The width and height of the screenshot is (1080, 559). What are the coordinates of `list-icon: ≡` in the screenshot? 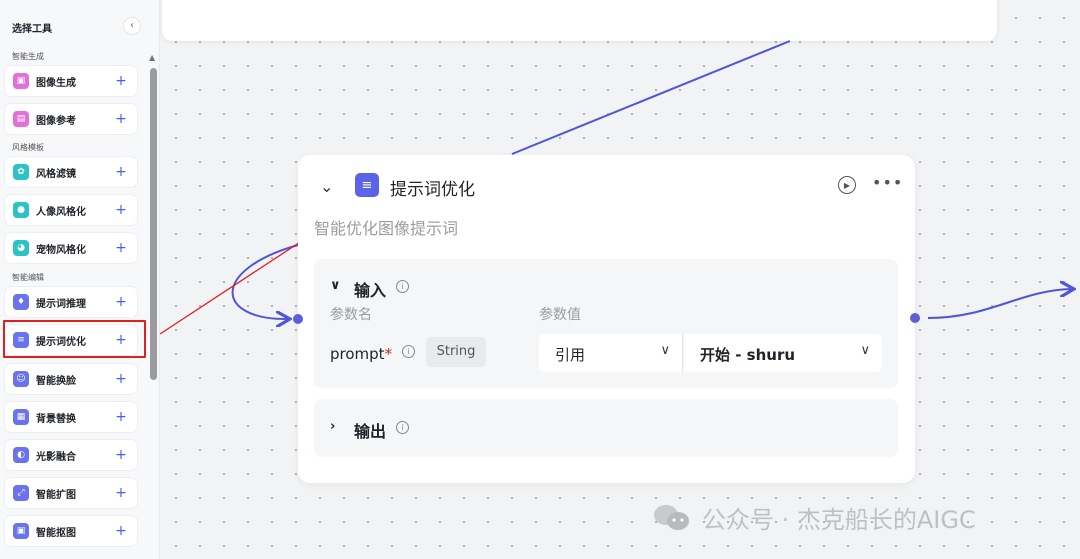 It's located at (367, 185).